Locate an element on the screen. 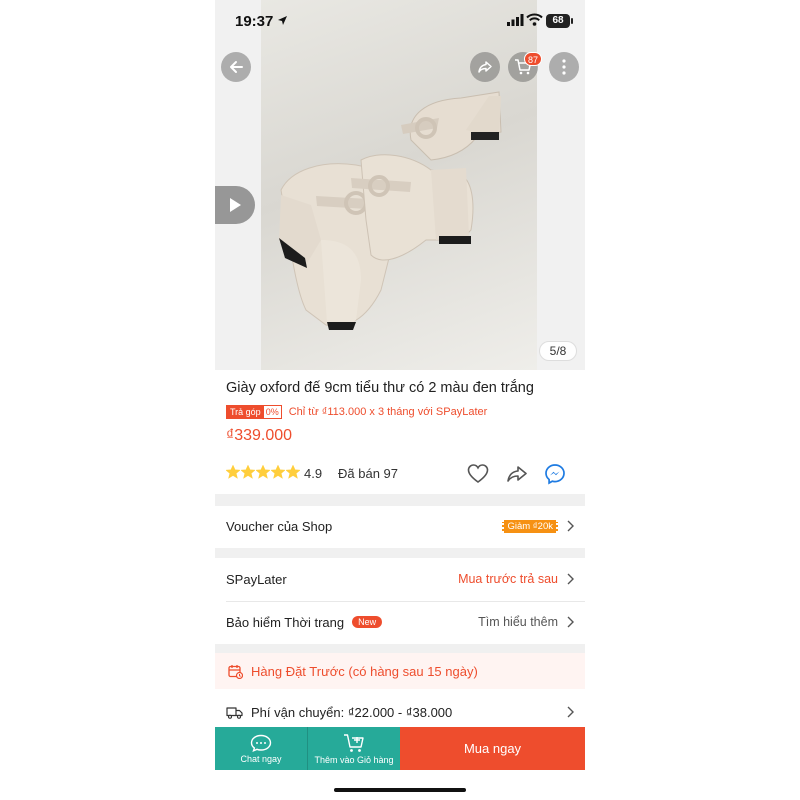 This screenshot has width=800, height=800. more-vertical-icon is located at coordinates (564, 67).